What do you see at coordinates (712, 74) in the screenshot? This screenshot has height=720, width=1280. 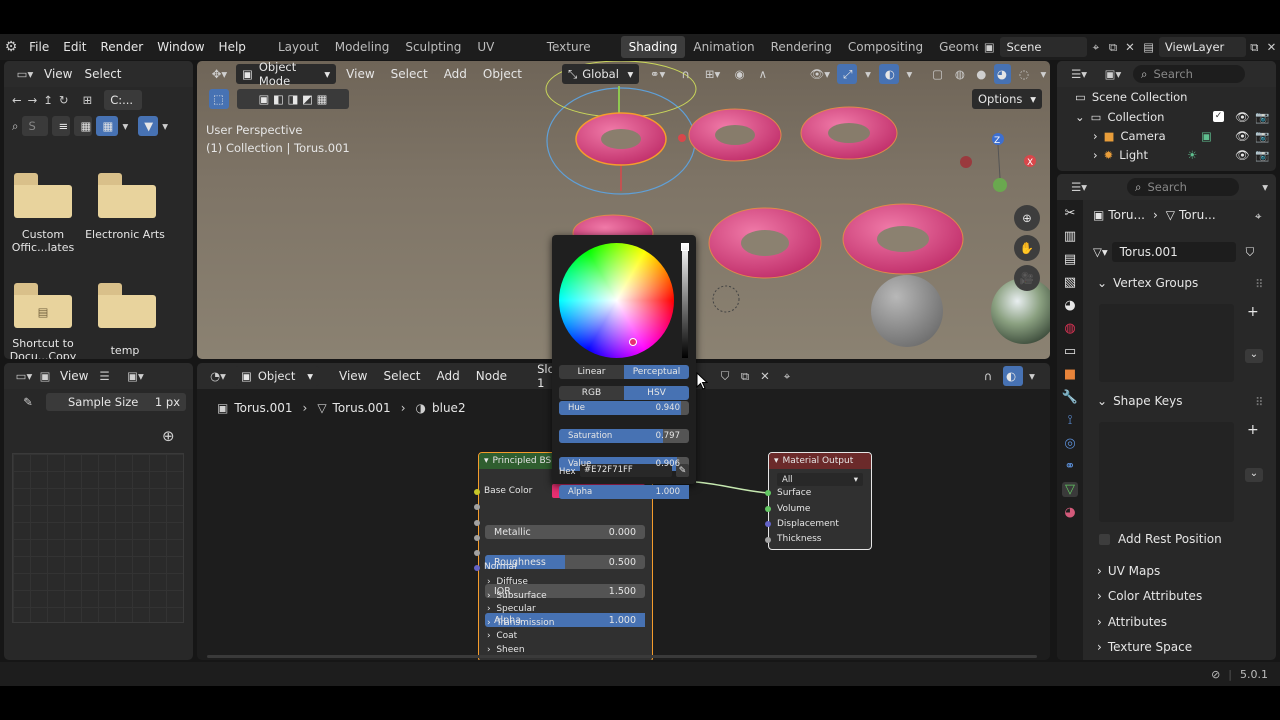 I see `snap-target-icon: ⊞▾` at bounding box center [712, 74].